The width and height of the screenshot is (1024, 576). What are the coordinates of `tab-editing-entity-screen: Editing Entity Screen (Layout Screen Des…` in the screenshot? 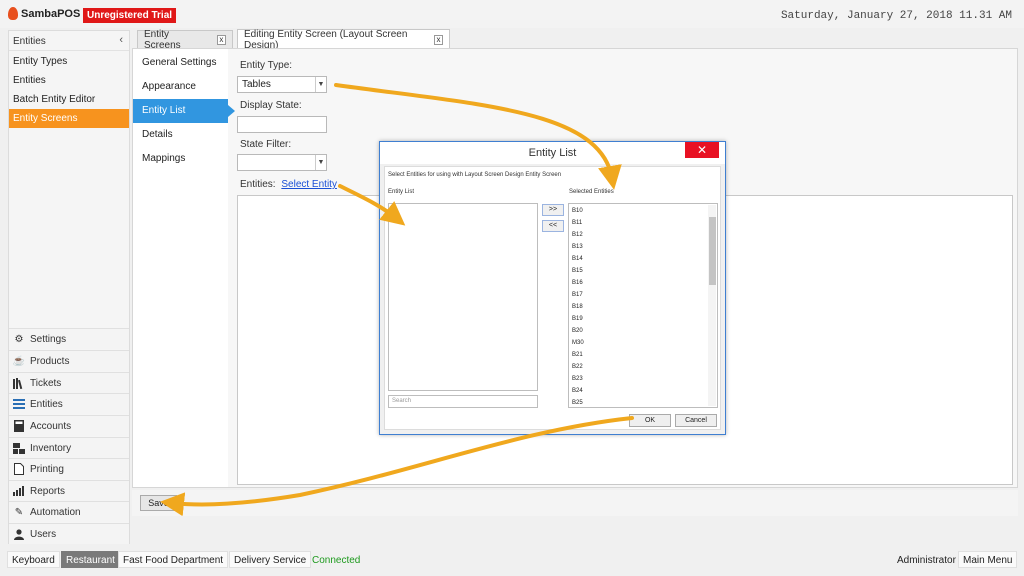 It's located at (343, 40).